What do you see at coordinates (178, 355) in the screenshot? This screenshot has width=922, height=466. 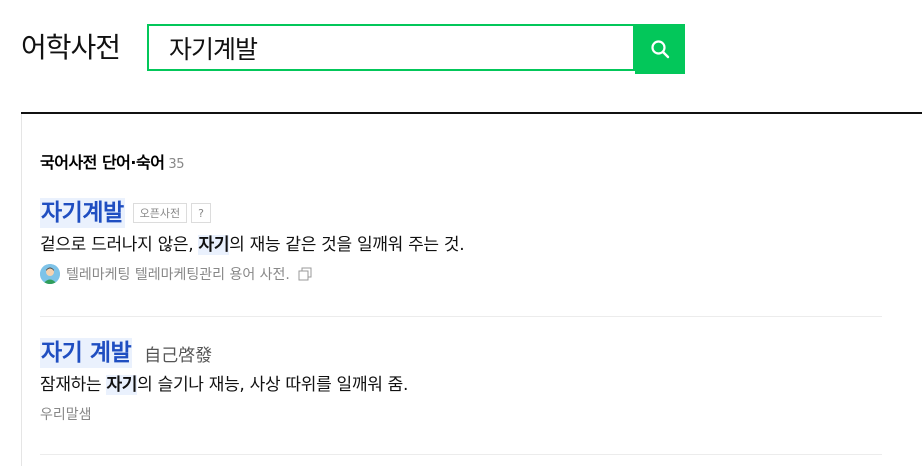 I see `hanja-text: 自己啓發` at bounding box center [178, 355].